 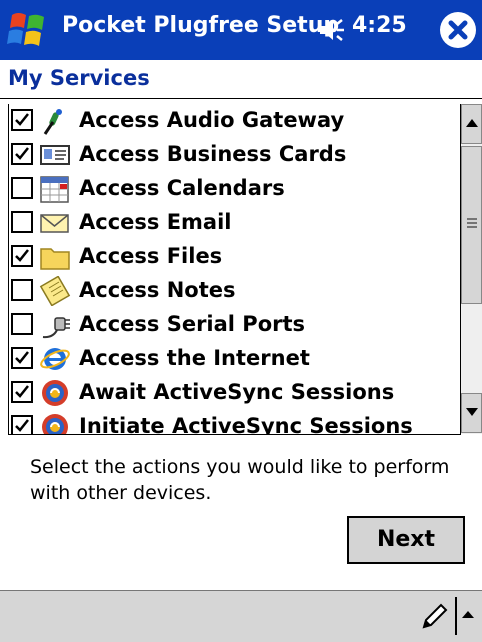 I want to click on up-arrow-icon, so click(x=472, y=123).